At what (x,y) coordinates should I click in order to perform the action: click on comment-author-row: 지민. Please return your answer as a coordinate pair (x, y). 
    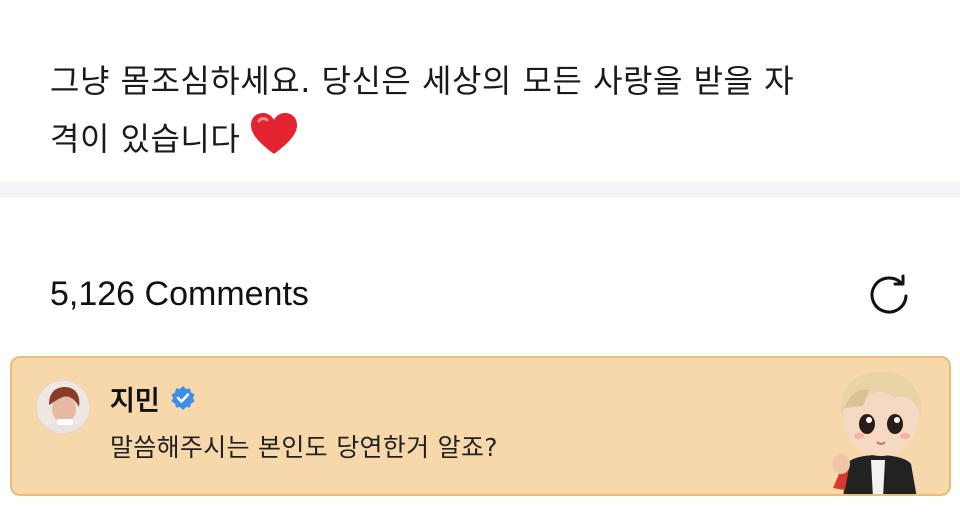
    Looking at the image, I should click on (153, 398).